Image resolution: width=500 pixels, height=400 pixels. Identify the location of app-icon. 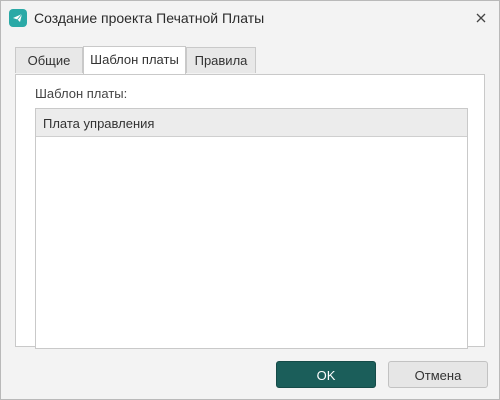
(18, 18).